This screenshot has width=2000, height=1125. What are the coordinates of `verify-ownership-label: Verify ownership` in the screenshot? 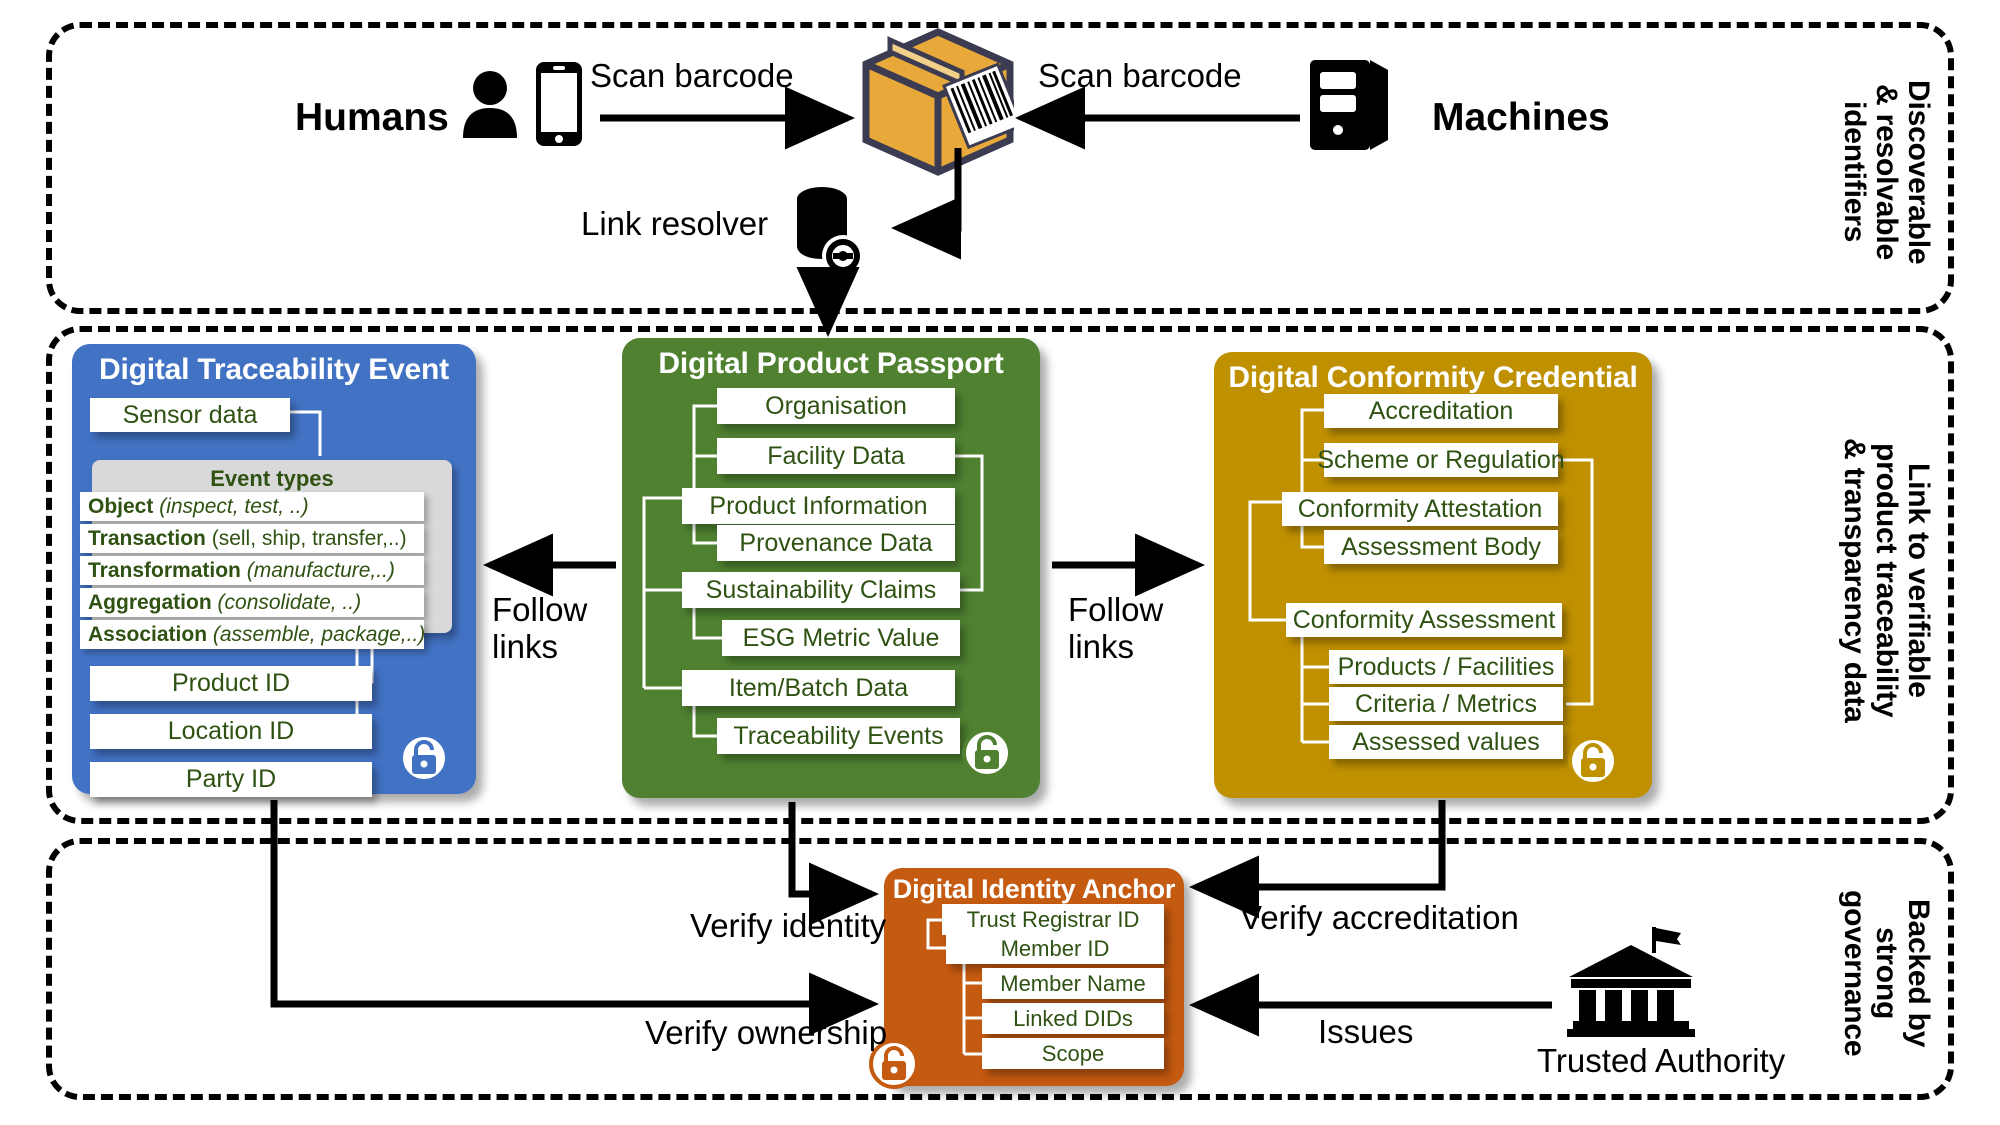 It's located at (766, 1032).